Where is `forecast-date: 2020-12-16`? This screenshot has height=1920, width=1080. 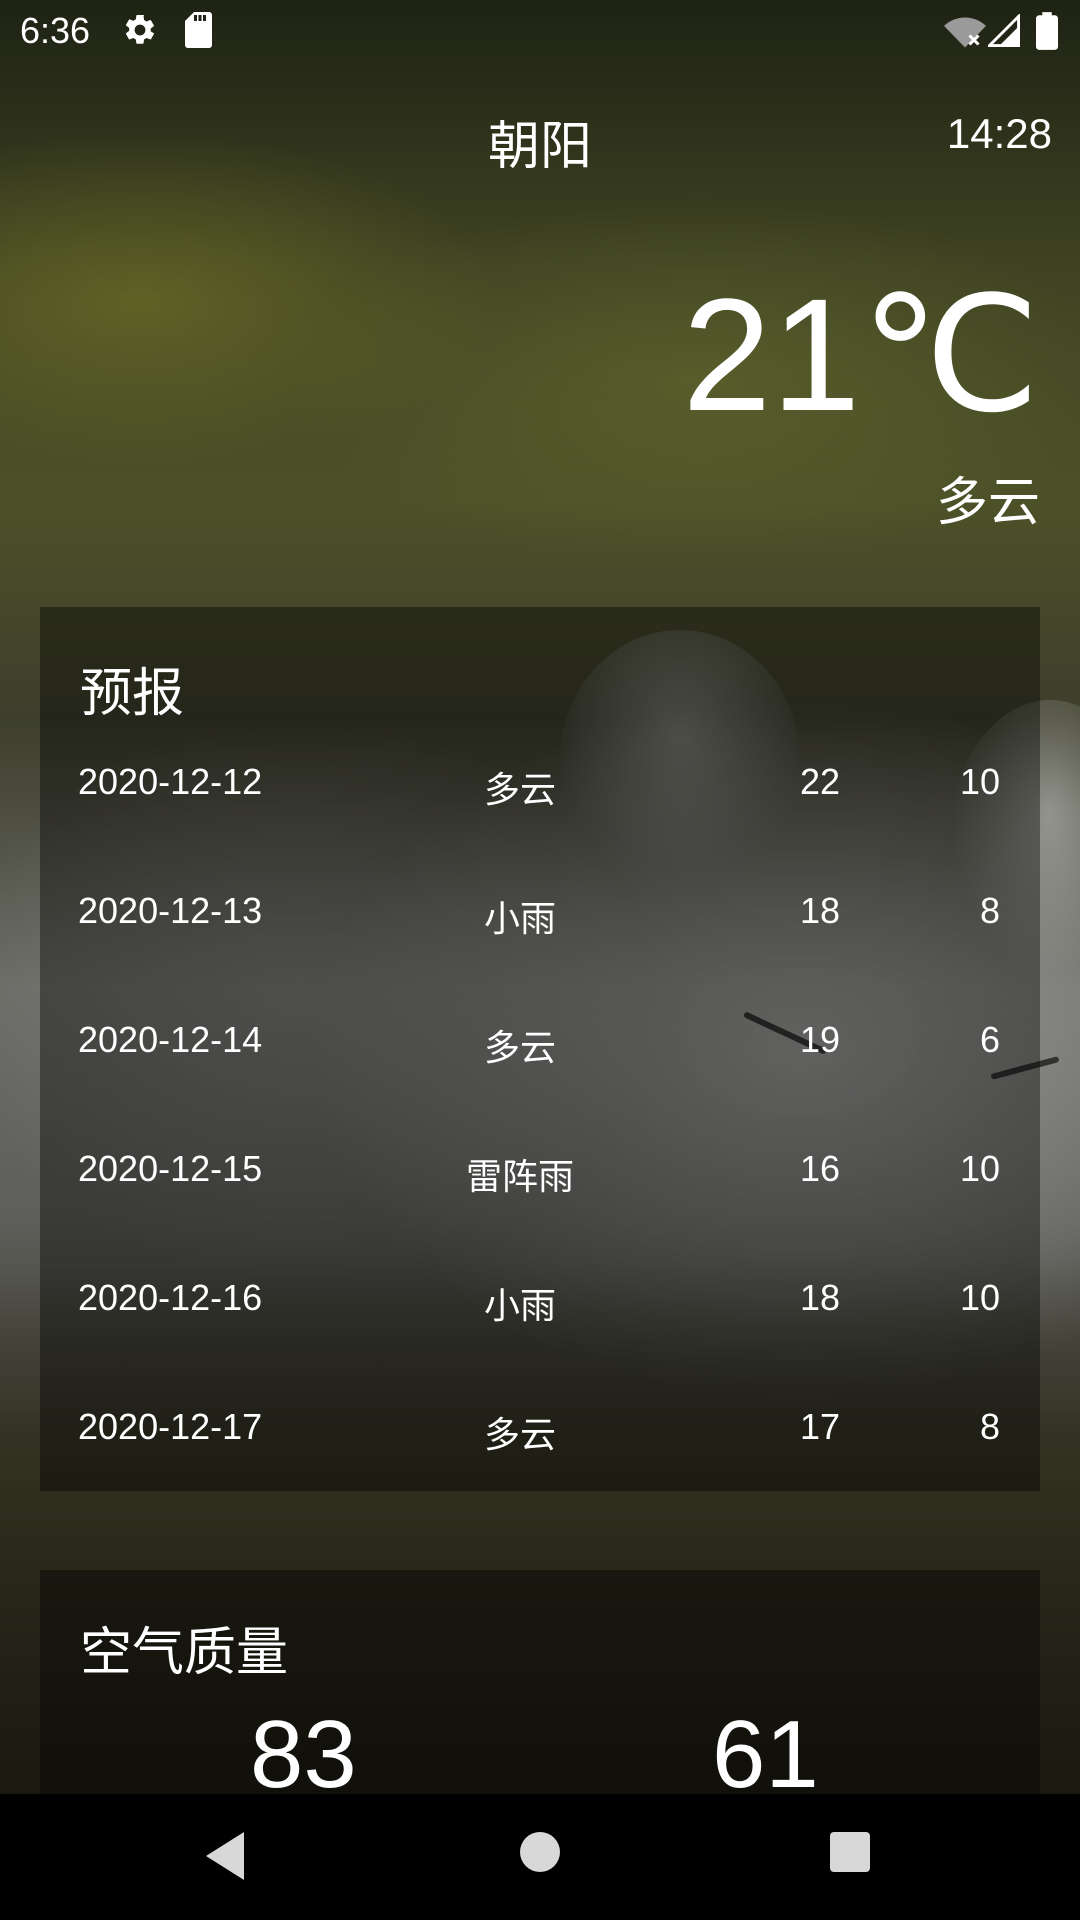 forecast-date: 2020-12-16 is located at coordinates (170, 1297).